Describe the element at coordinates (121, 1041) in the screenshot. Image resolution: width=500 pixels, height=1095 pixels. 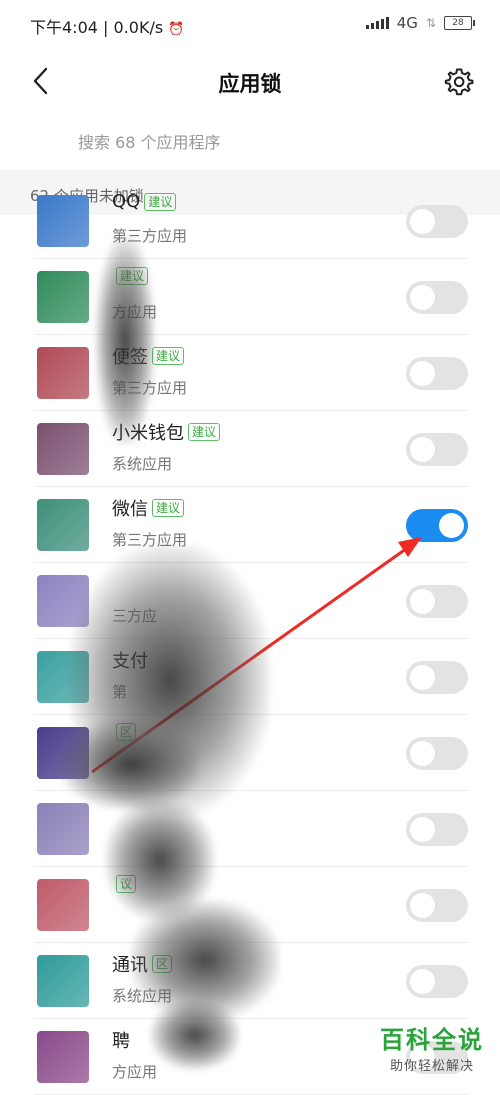
I see `app-name: 聘` at that location.